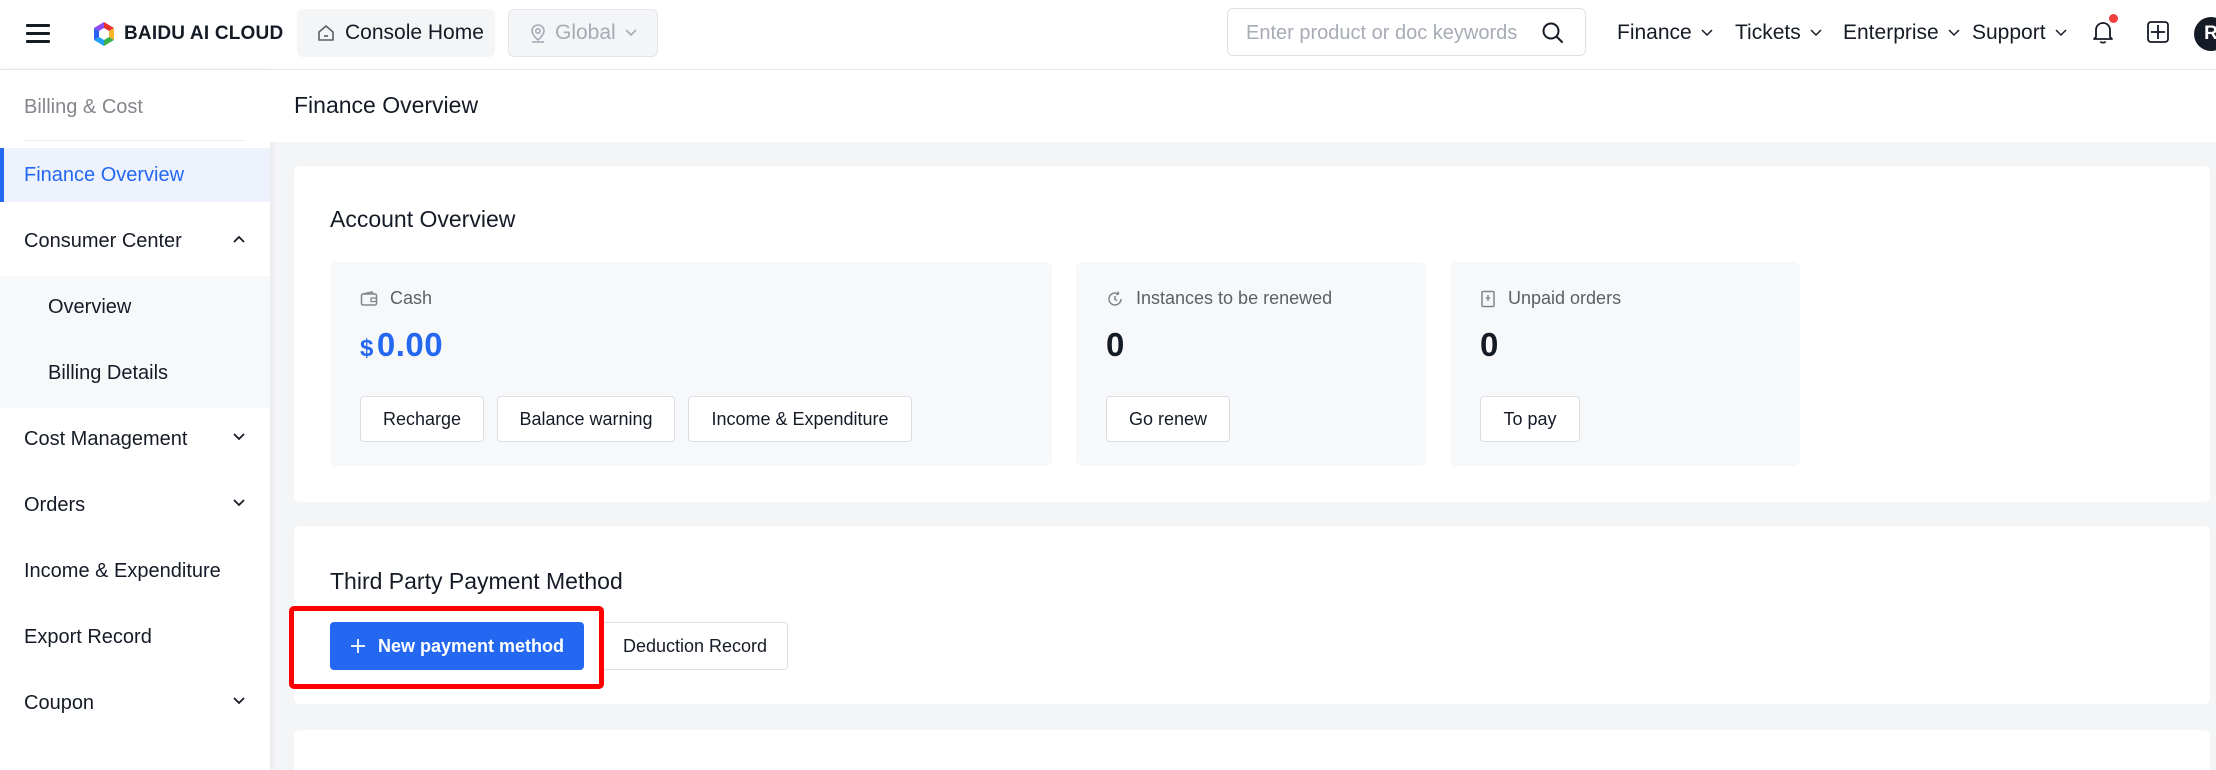 This screenshot has width=2216, height=770. Describe the element at coordinates (800, 419) in the screenshot. I see `income-expenditure-button: Income & Expenditure` at that location.